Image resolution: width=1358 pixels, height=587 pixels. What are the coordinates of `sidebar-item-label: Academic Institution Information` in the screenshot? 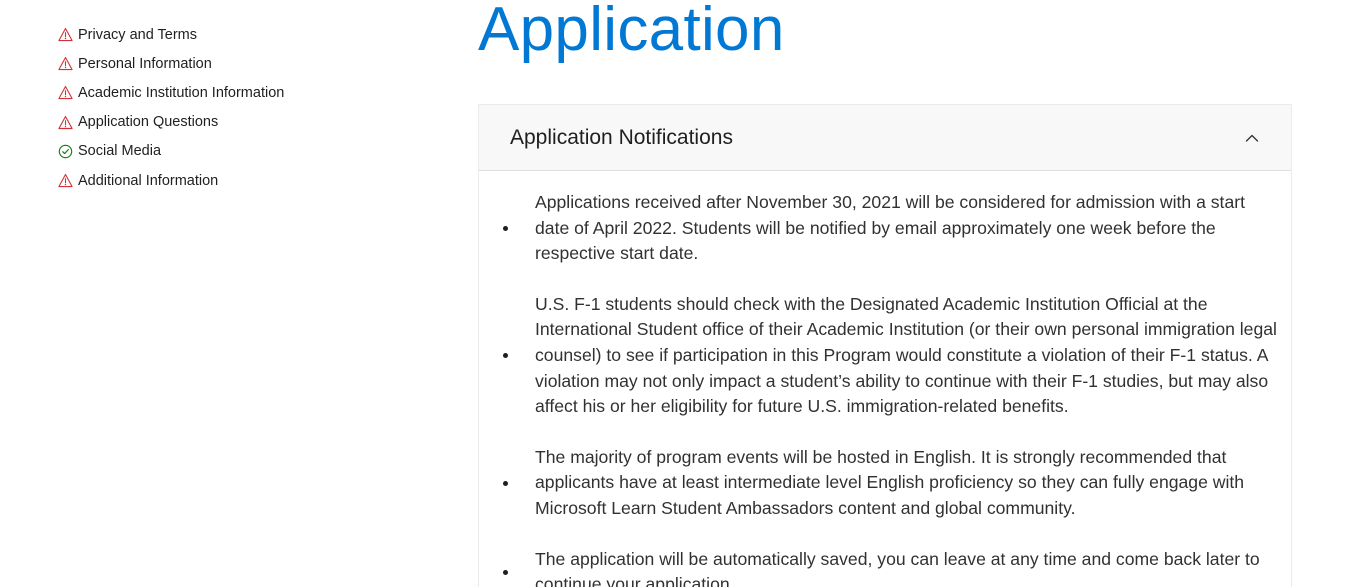 It's located at (181, 92).